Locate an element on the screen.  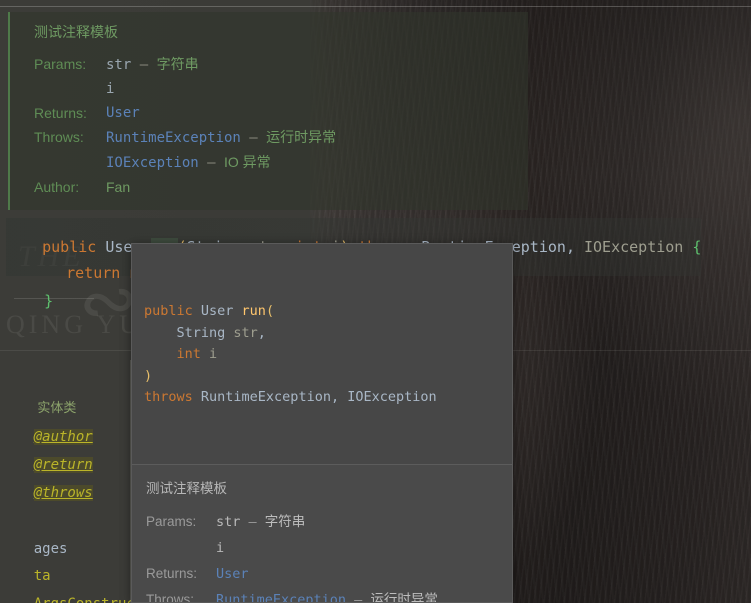
doc-field-row: Author: Fan is located at coordinates (281, 187).